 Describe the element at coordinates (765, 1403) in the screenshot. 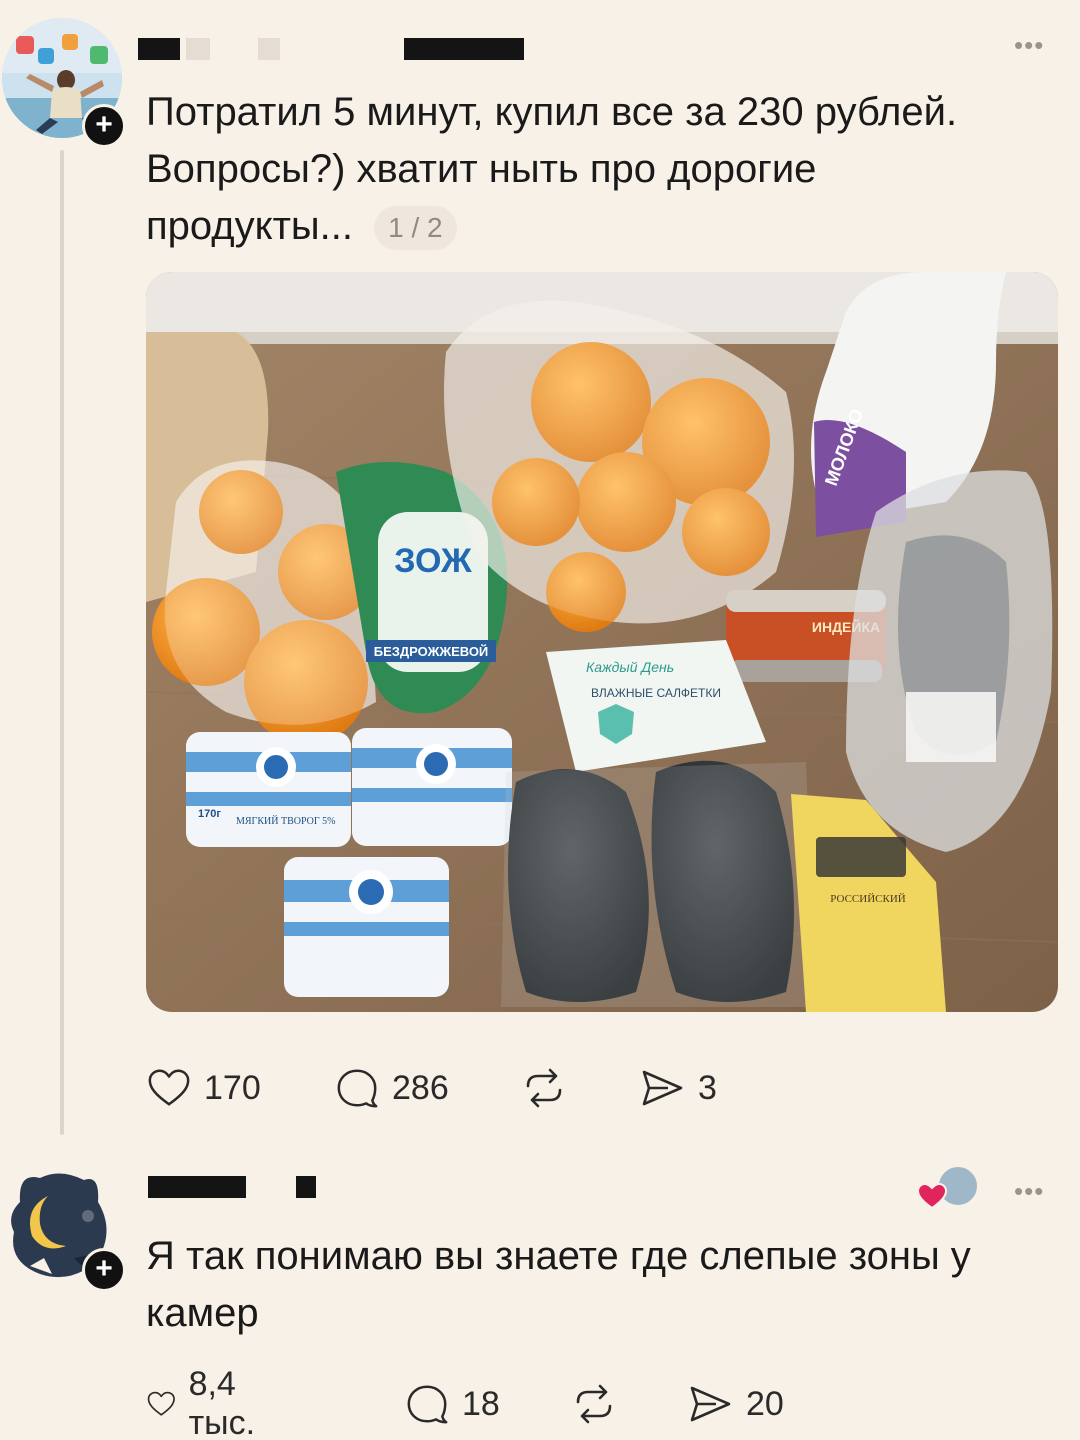

I see `share-count: 20` at that location.